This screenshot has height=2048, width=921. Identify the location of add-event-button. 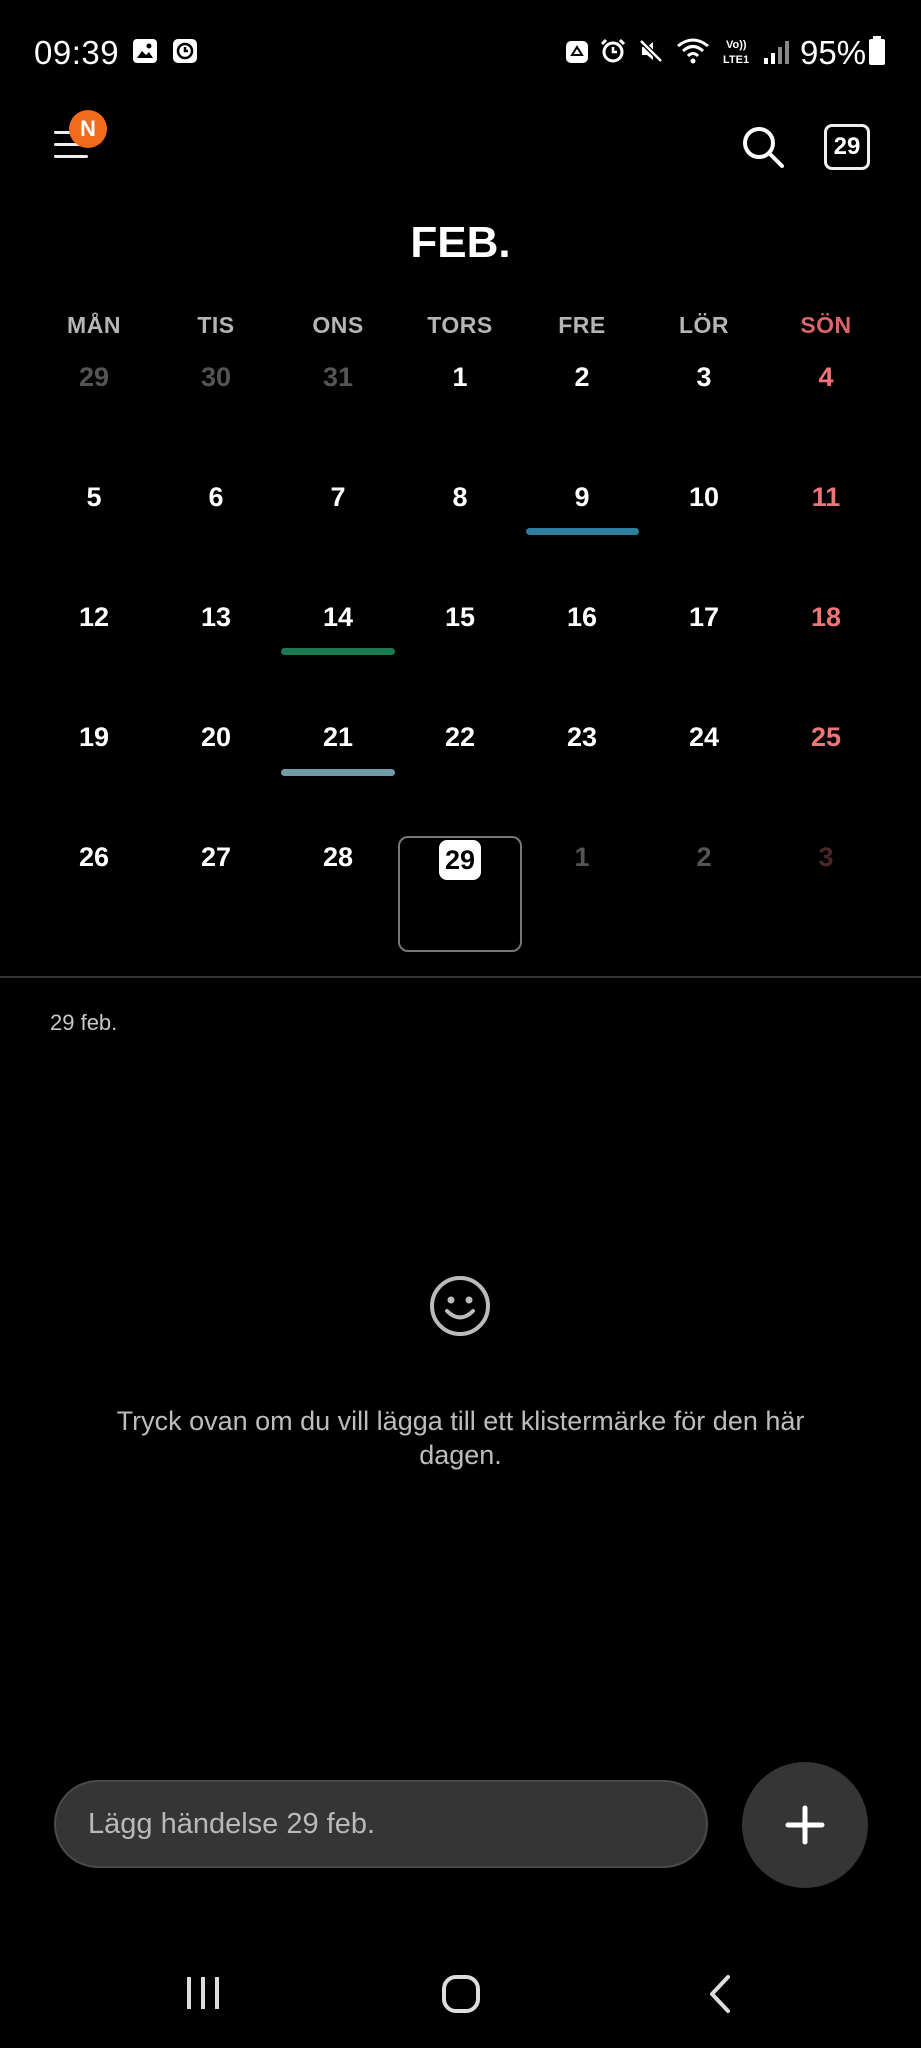
(805, 1825).